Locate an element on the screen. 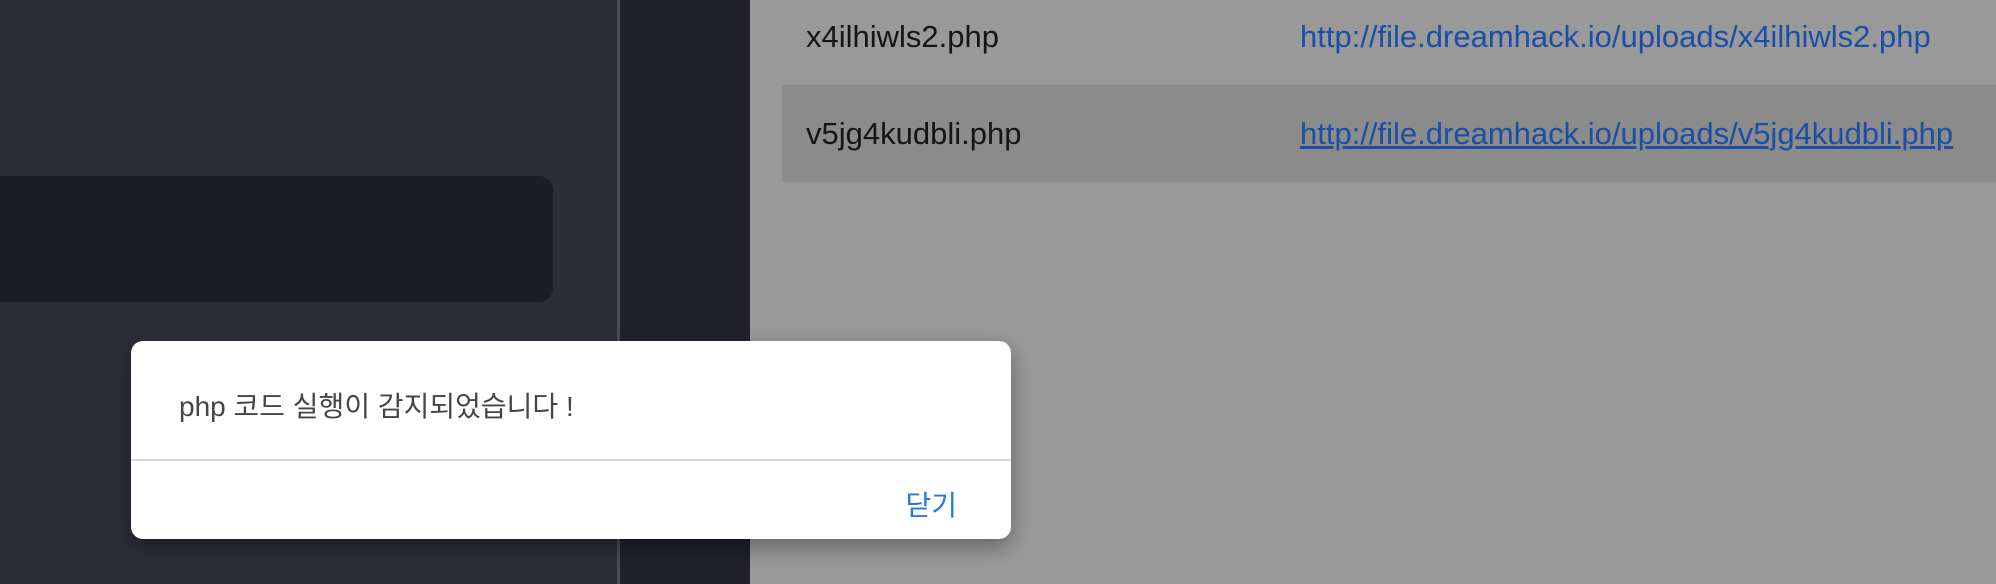 This screenshot has height=584, width=1996. file-name: x4ilhiwls2.php is located at coordinates (902, 36).